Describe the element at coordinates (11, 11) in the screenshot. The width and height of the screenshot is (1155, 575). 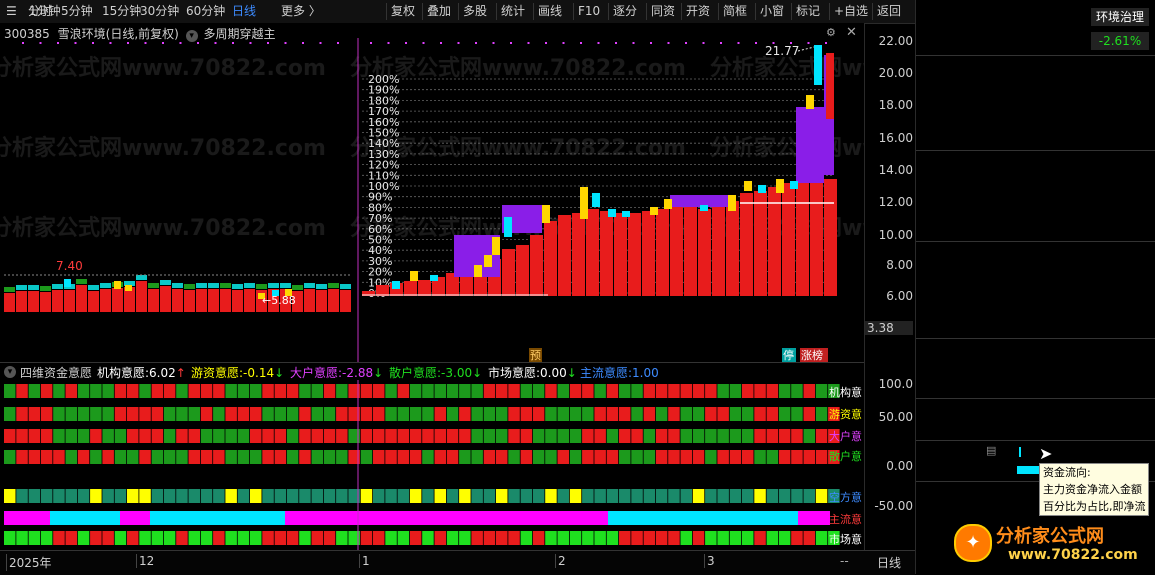
I see `menu-icon: ☰` at that location.